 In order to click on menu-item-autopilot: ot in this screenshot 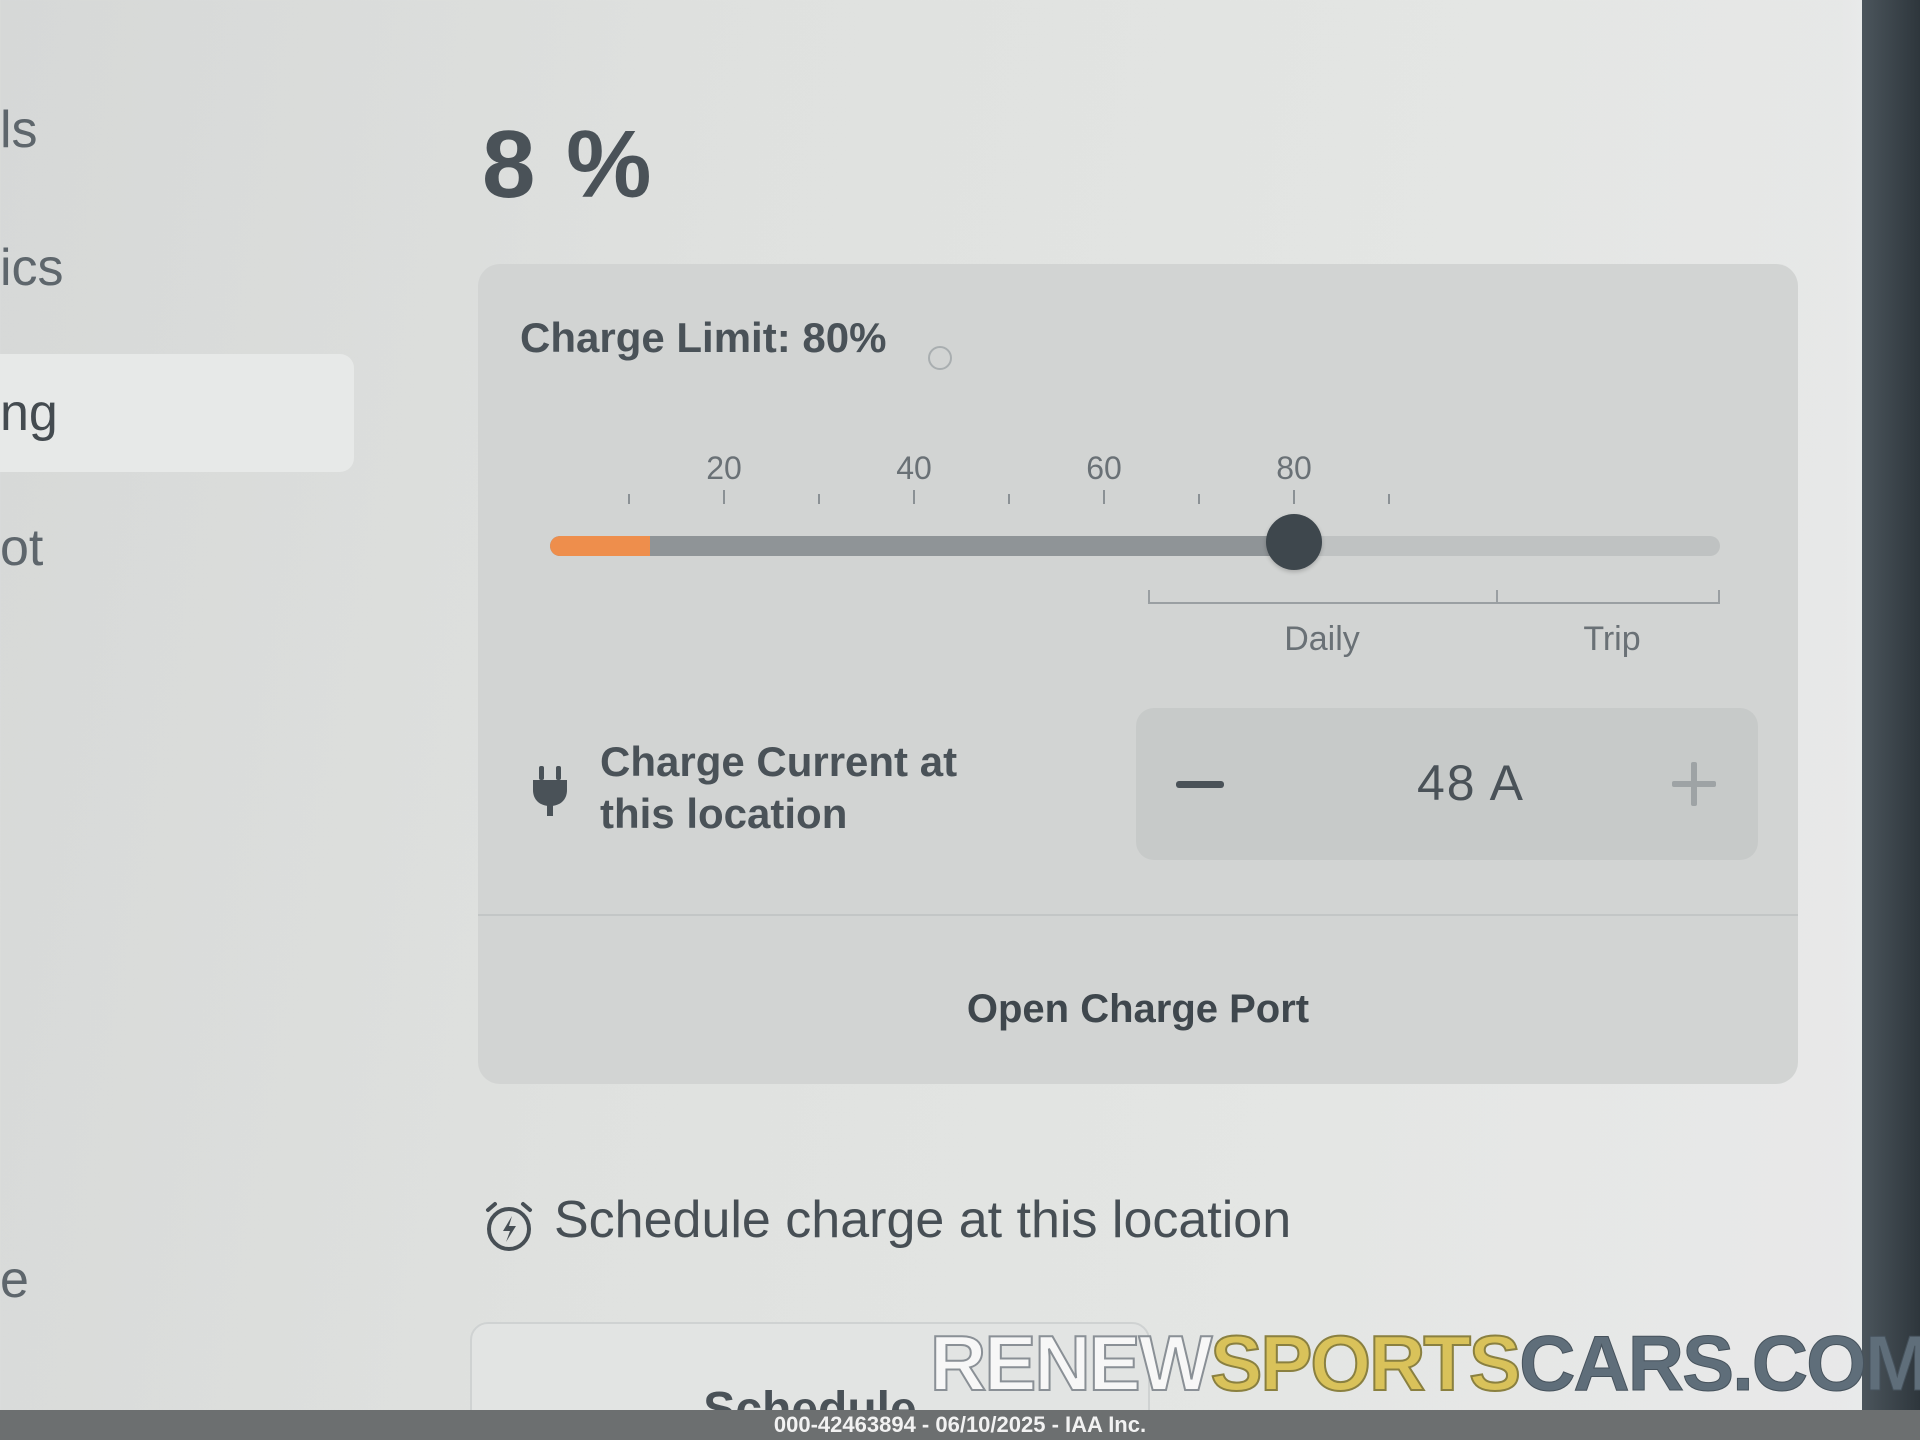, I will do `click(21, 548)`.